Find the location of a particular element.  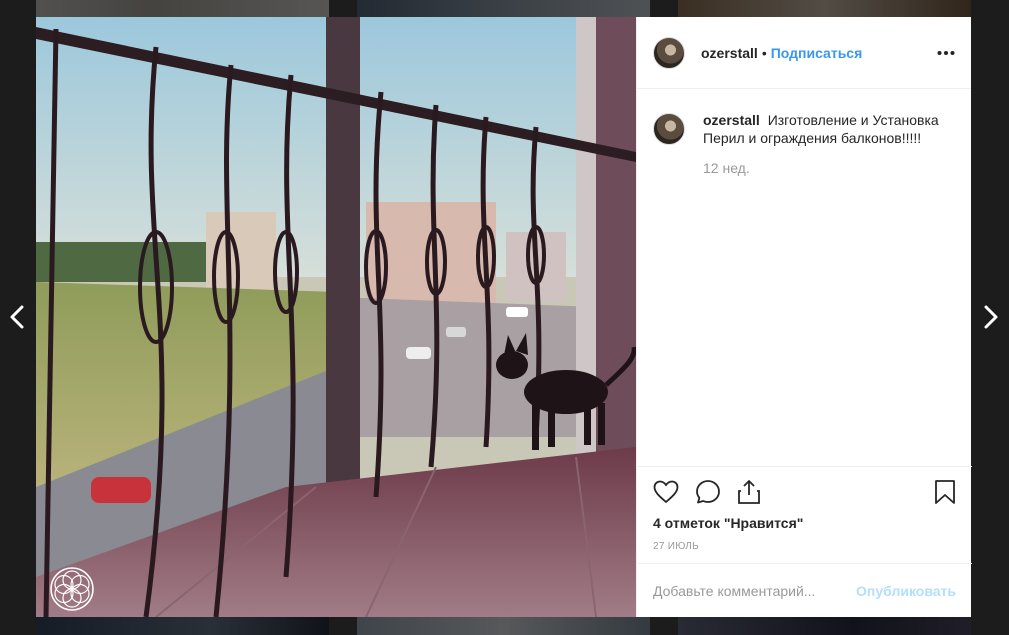

author-username: ozerstall is located at coordinates (729, 53).